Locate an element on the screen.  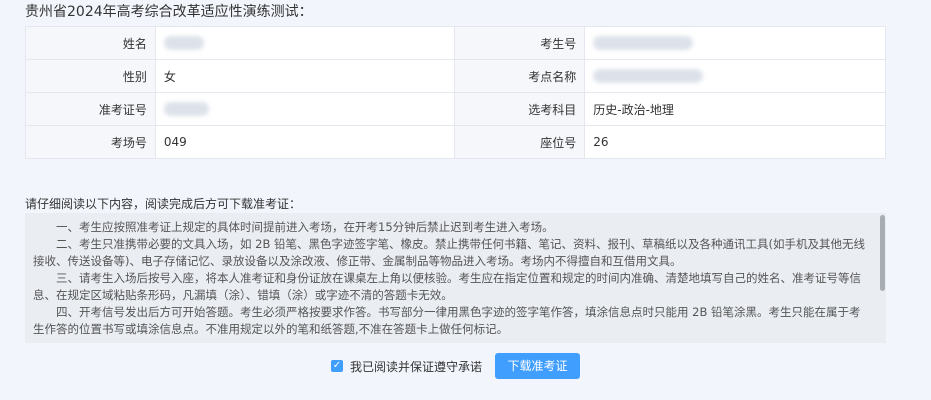
name-value is located at coordinates (305, 43).